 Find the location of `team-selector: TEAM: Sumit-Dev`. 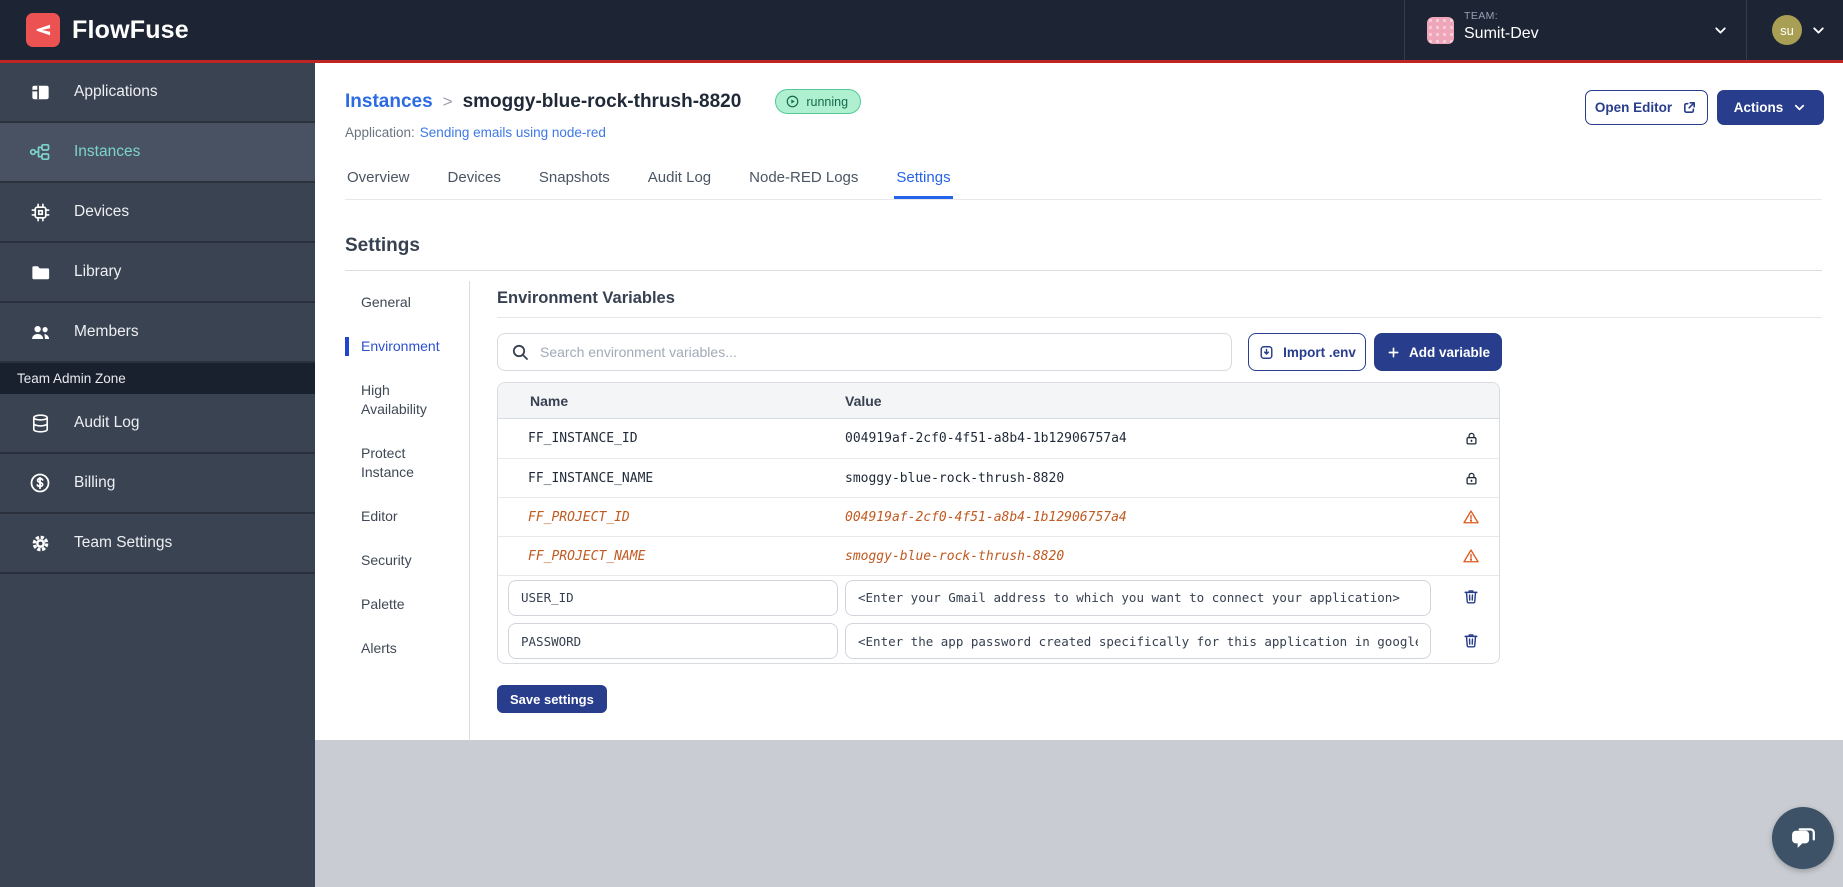

team-selector: TEAM: Sumit-Dev is located at coordinates (1501, 26).